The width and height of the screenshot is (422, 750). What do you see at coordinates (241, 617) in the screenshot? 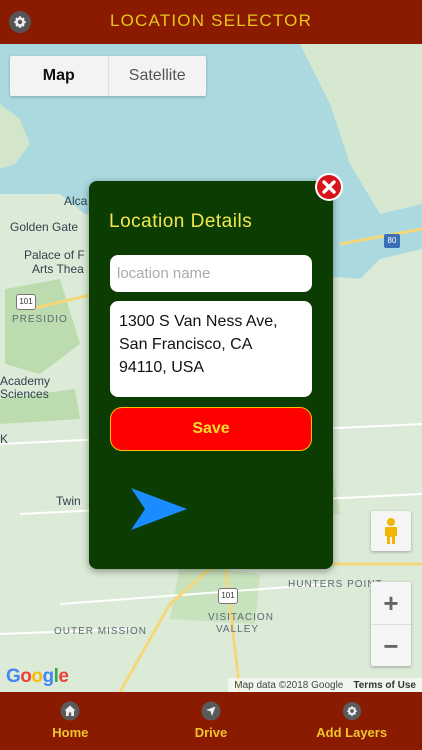
I see `map-label-visitacion-1: VISITACION` at bounding box center [241, 617].